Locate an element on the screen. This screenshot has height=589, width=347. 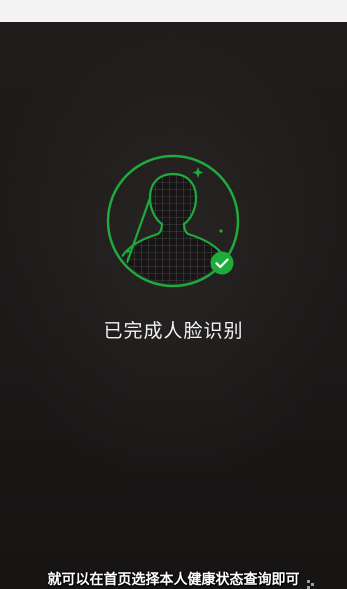
corner-mark is located at coordinates (311, 582).